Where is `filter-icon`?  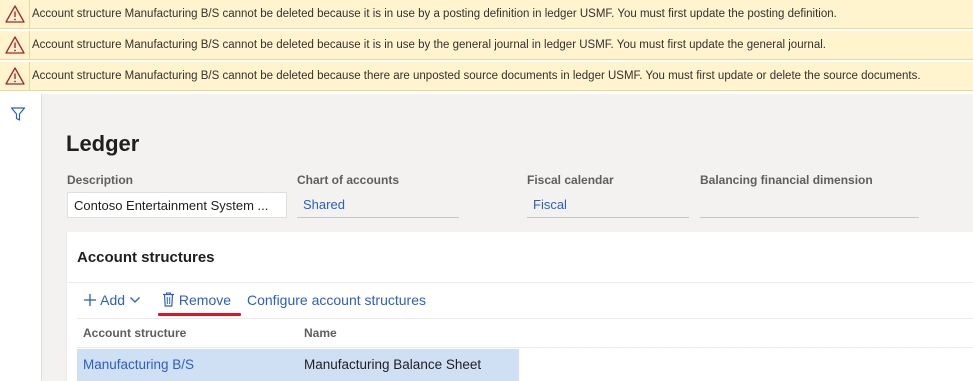
filter-icon is located at coordinates (18, 114).